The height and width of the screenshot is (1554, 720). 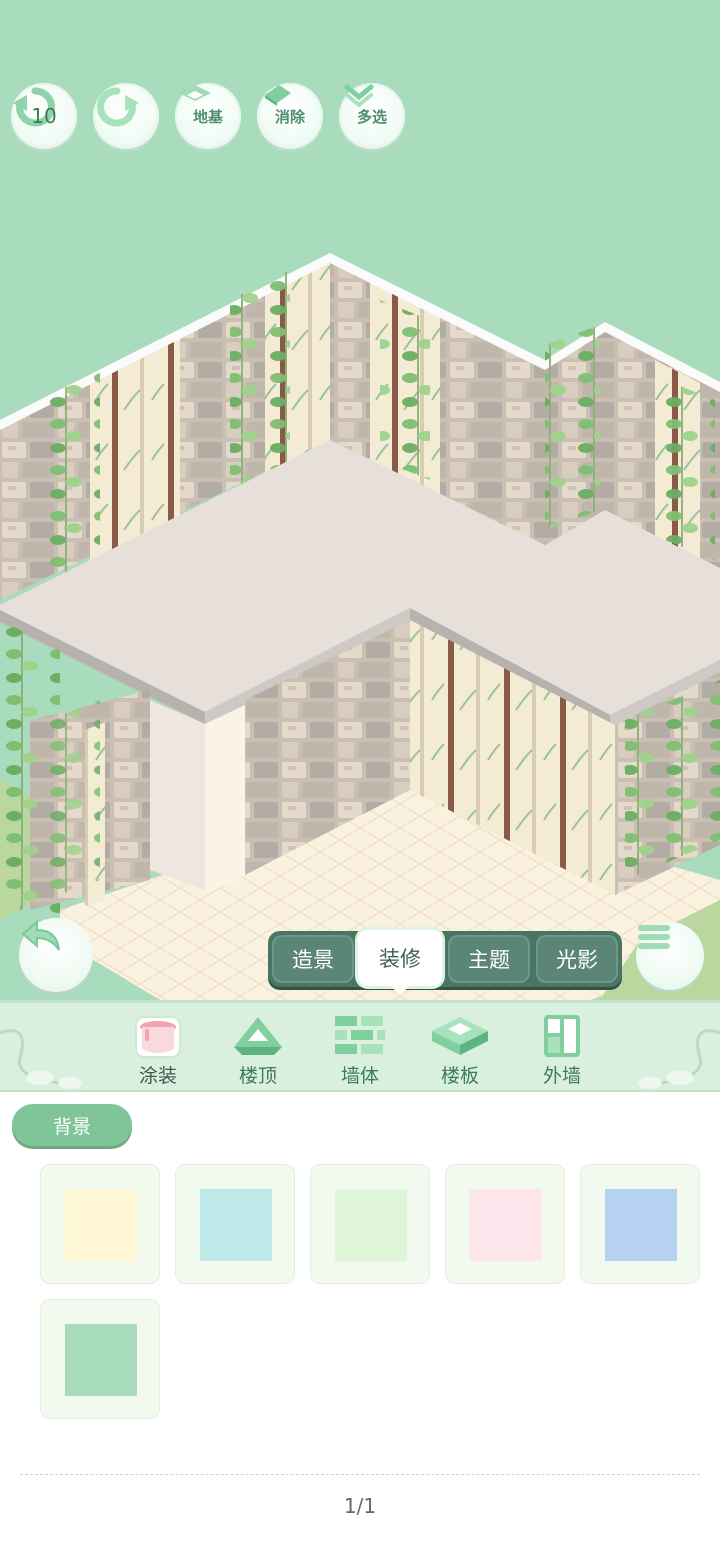 What do you see at coordinates (313, 959) in the screenshot?
I see `tab-landscape: 造景` at bounding box center [313, 959].